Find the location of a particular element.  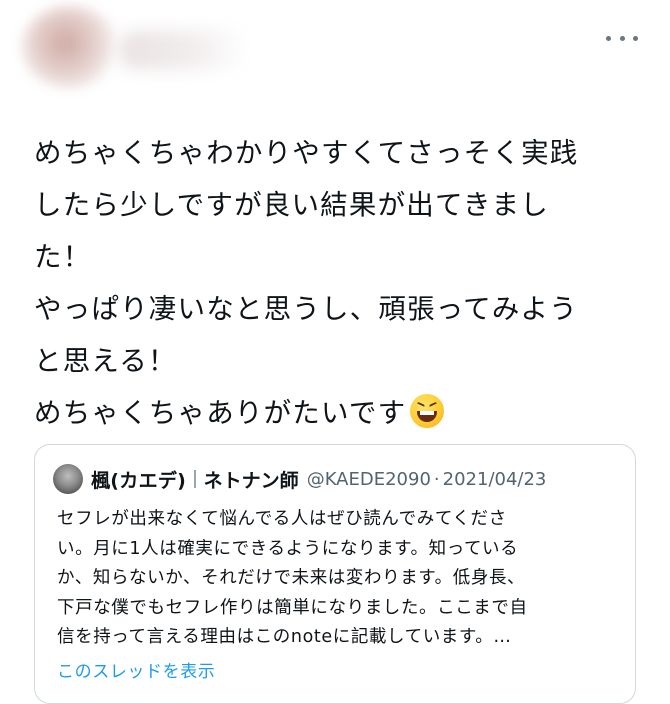

quoted-author-title: ネトナン師 is located at coordinates (251, 479).